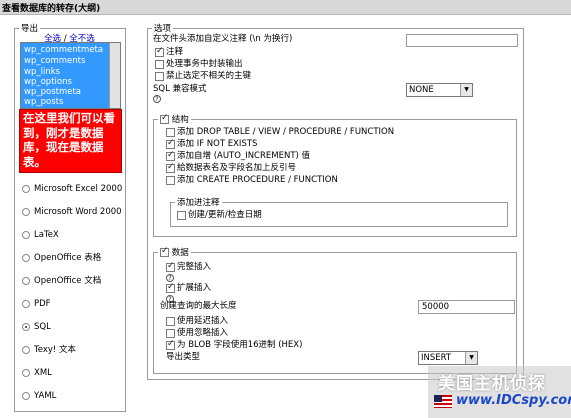 The height and width of the screenshot is (418, 571). What do you see at coordinates (203, 333) in the screenshot?
I see `ignore-insert-label: 使用忽略插入` at bounding box center [203, 333].